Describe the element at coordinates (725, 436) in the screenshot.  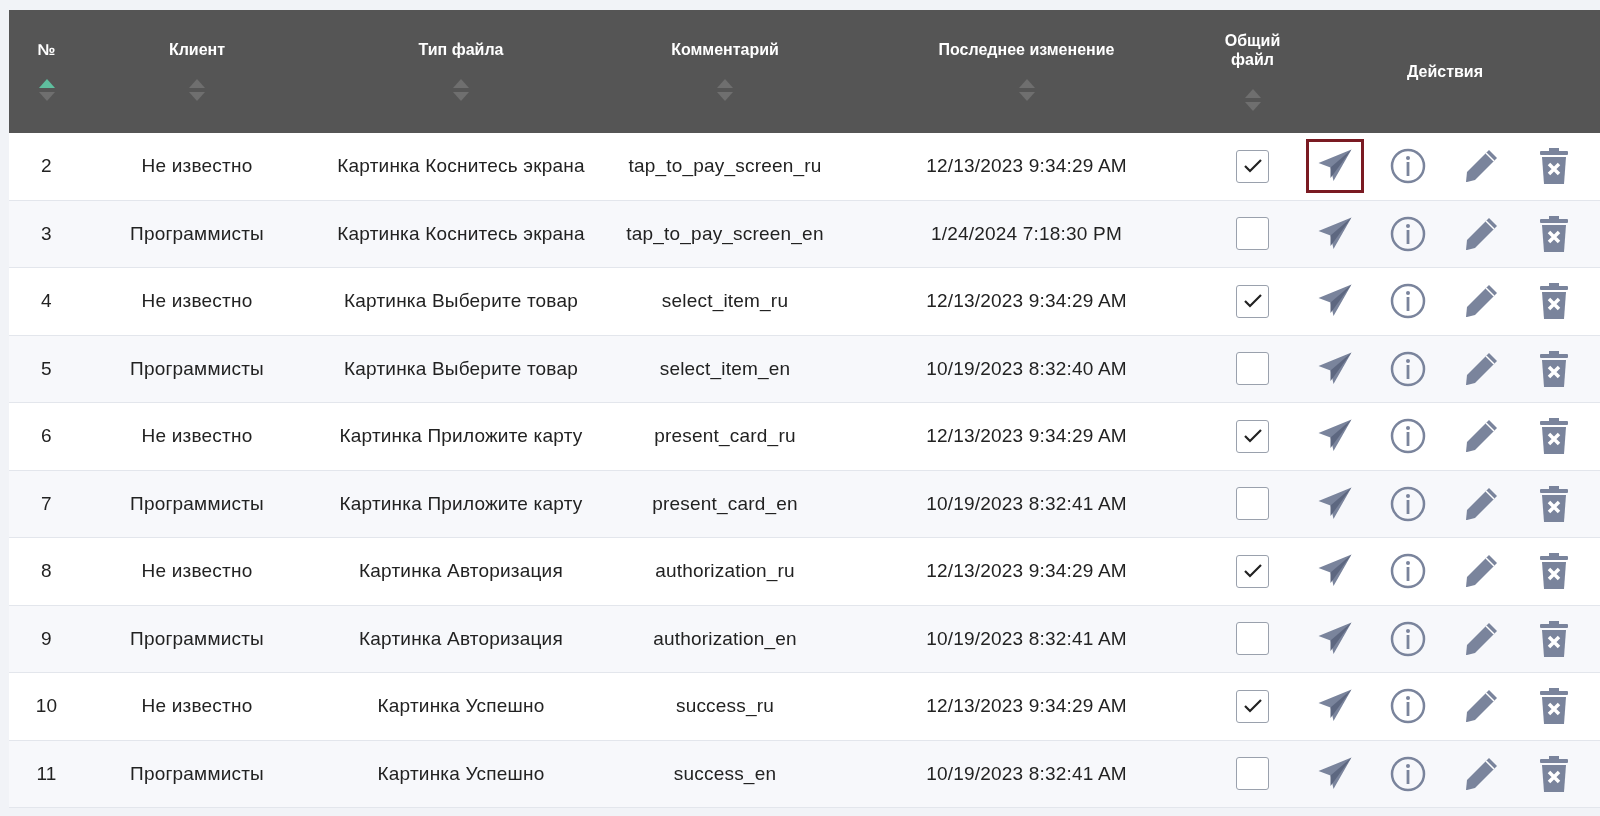
I see `table-cell-text: present_card_ru` at that location.